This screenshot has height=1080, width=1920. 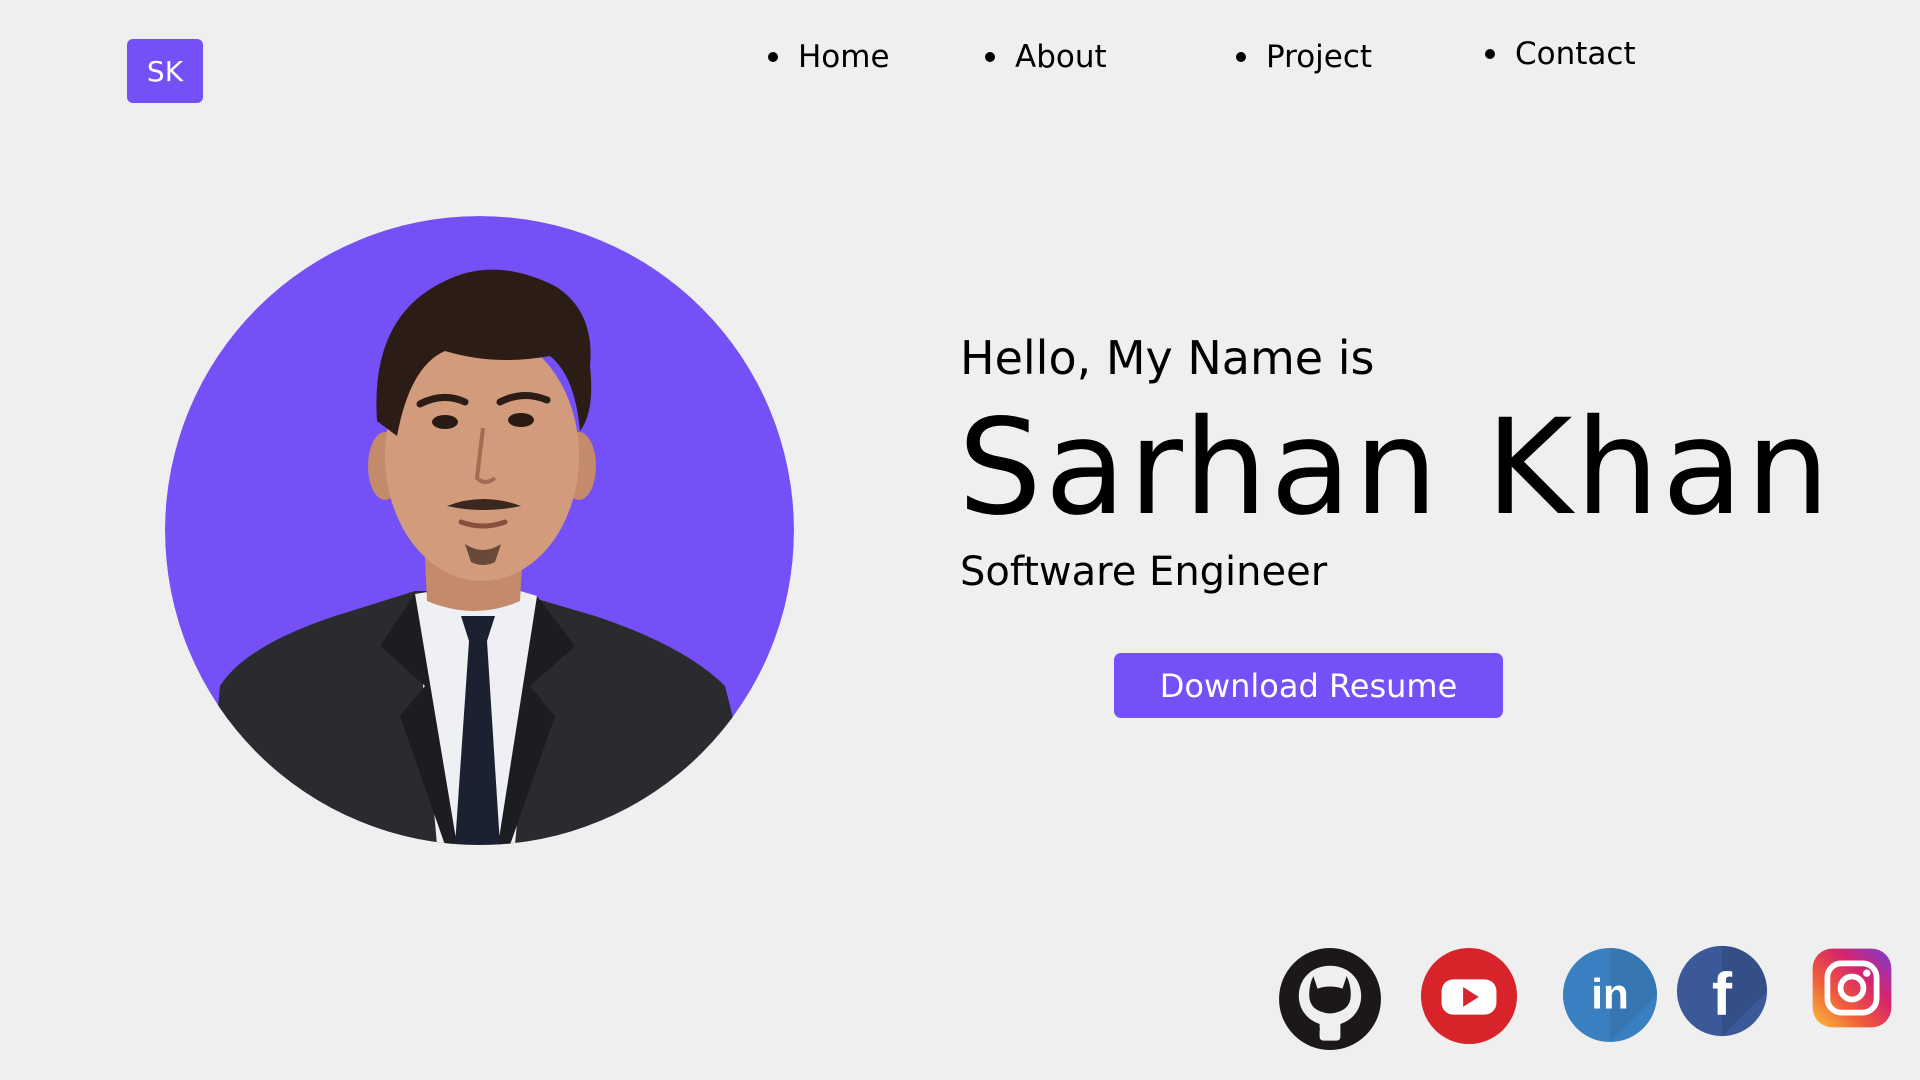 What do you see at coordinates (844, 57) in the screenshot?
I see `nav-label: Home` at bounding box center [844, 57].